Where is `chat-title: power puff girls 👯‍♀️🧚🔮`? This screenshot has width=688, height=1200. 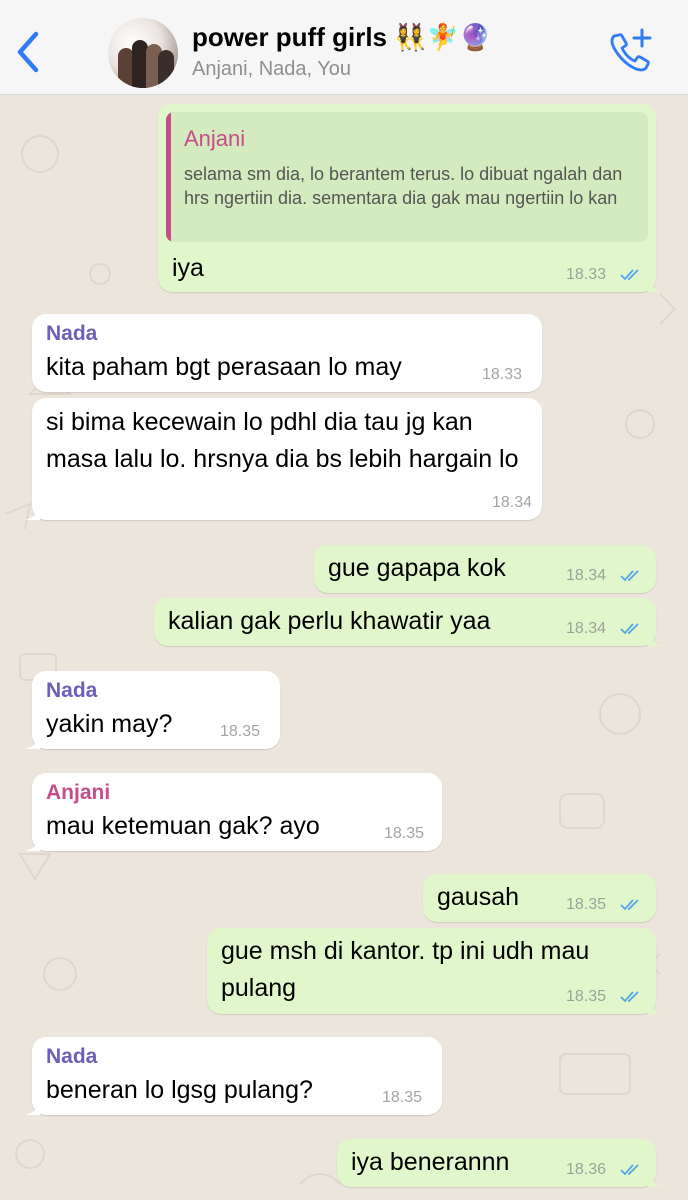
chat-title: power puff girls 👯‍♀️🧚🔮 is located at coordinates (341, 37).